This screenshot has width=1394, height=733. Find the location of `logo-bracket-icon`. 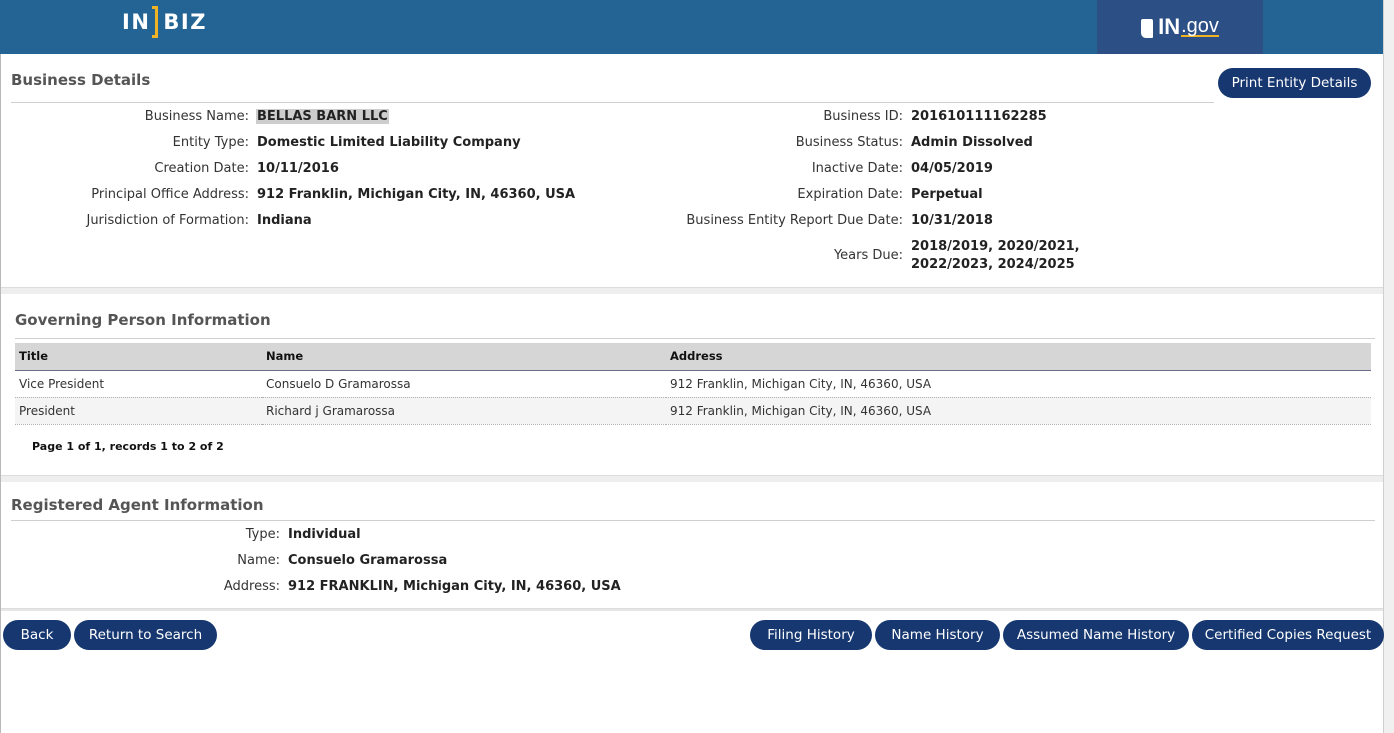

logo-bracket-icon is located at coordinates (155, 22).